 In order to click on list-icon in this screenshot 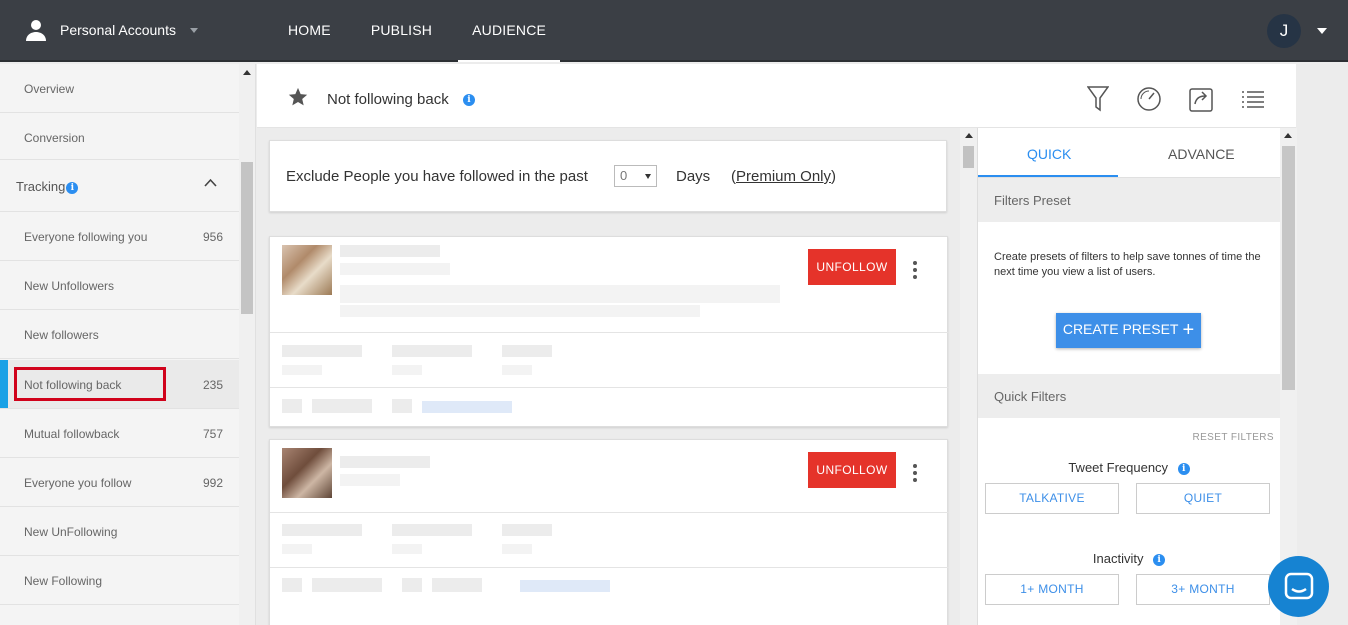, I will do `click(1253, 99)`.